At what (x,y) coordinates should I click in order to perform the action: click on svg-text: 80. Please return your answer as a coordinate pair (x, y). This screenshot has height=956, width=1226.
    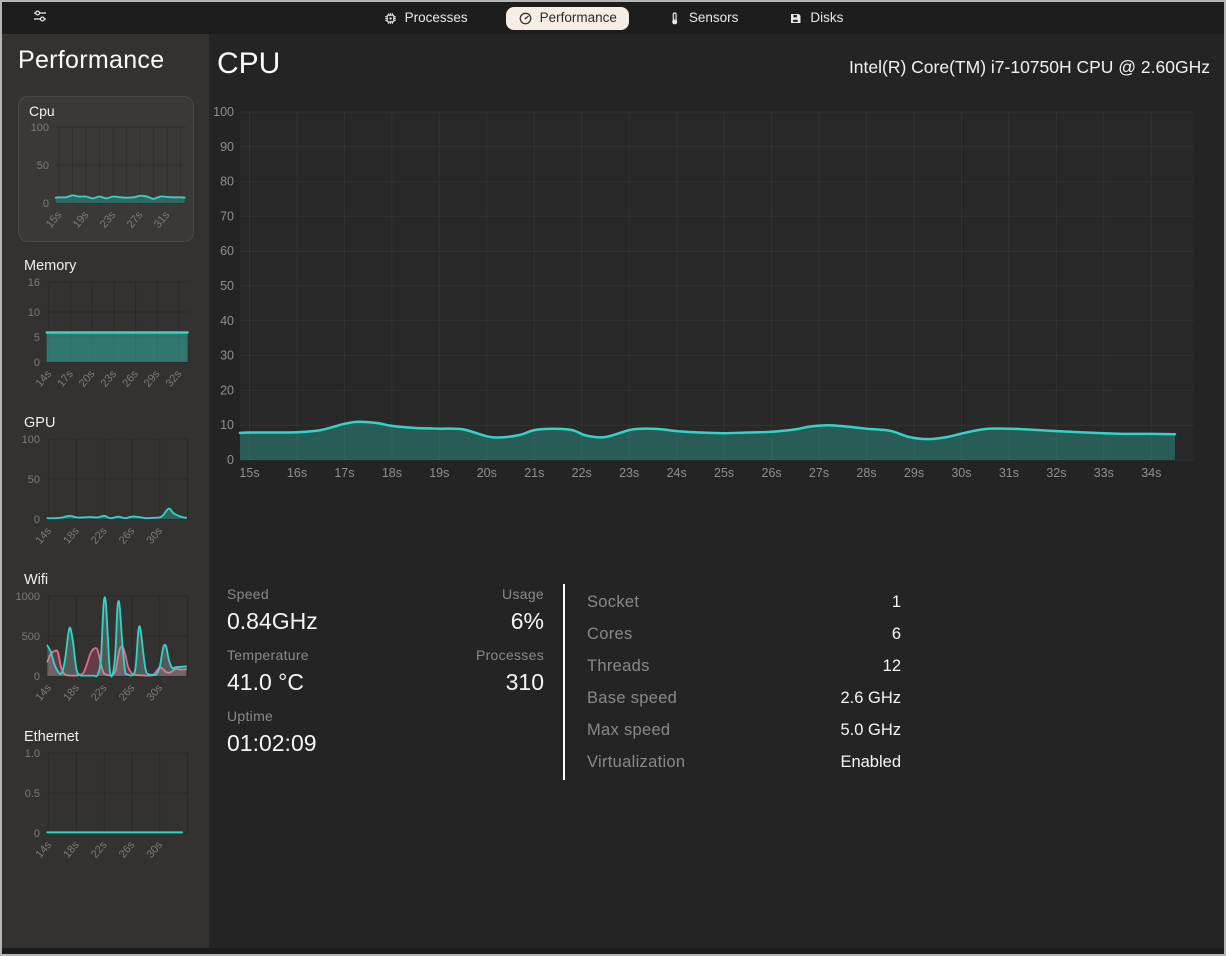
    Looking at the image, I should click on (227, 182).